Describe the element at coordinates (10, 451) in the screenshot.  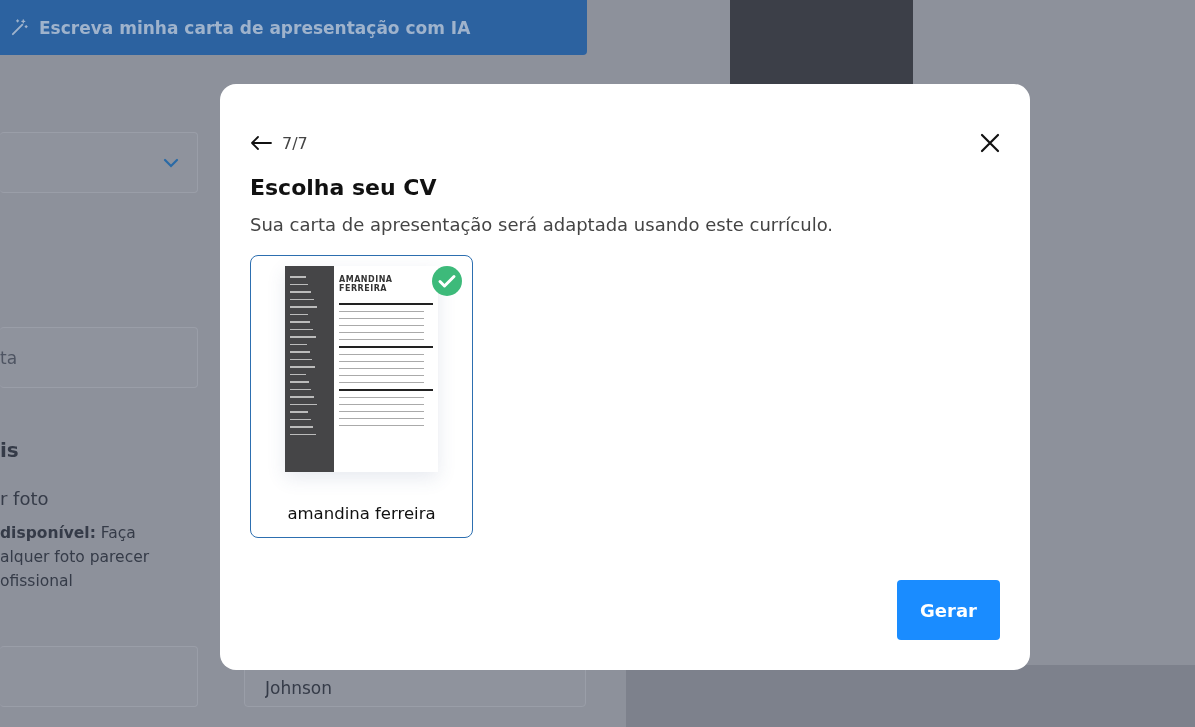
I see `section-heading: is` at that location.